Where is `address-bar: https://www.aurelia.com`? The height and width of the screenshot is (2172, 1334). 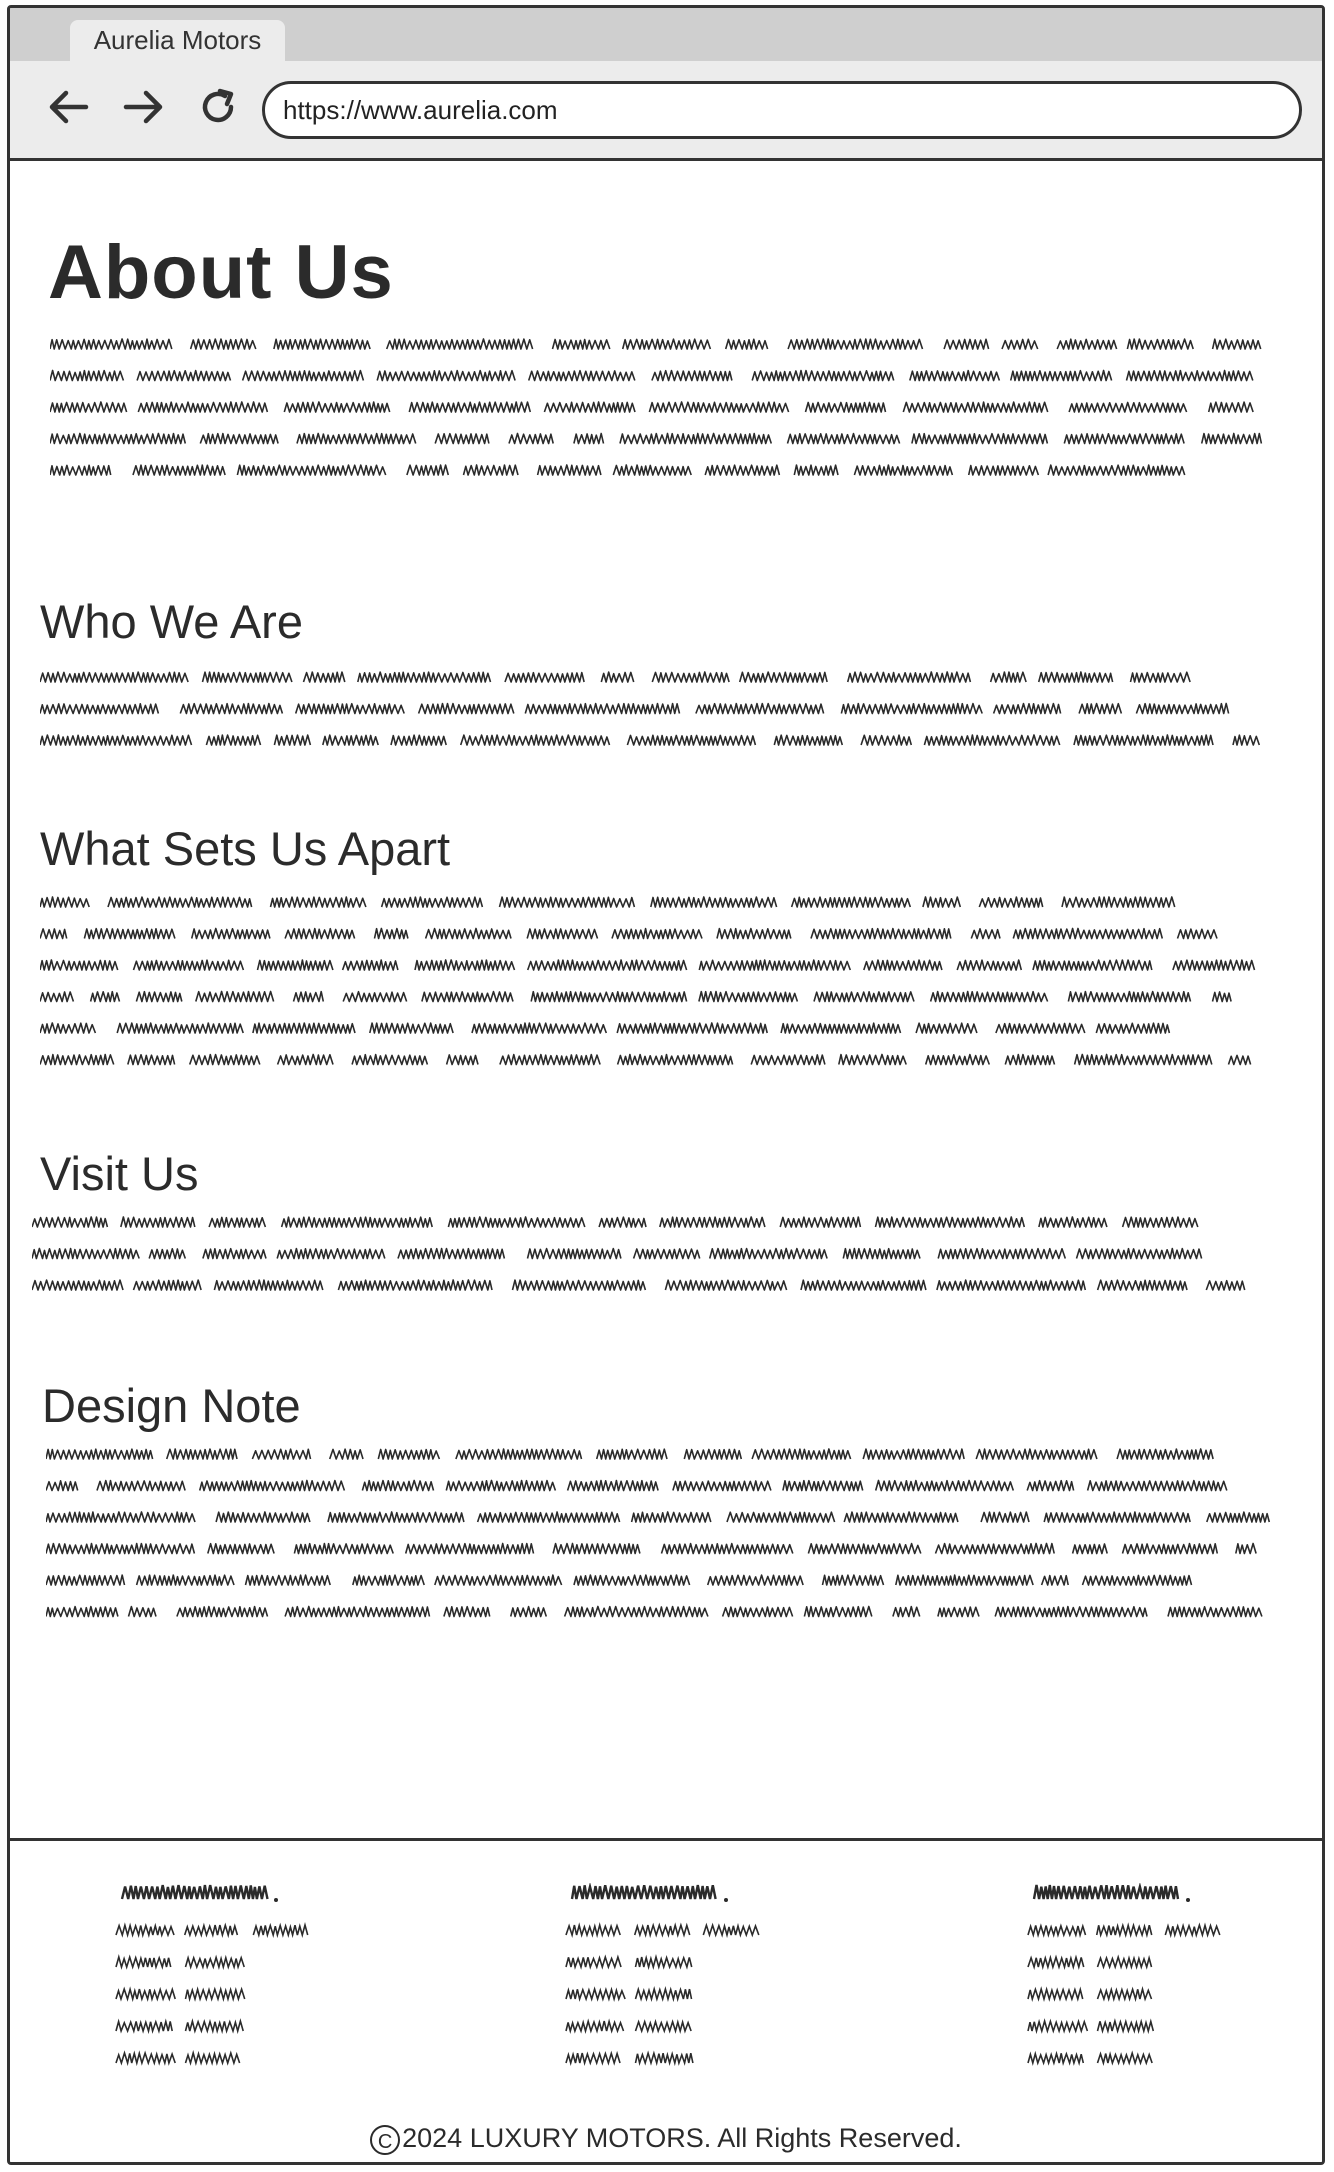
address-bar: https://www.aurelia.com is located at coordinates (782, 110).